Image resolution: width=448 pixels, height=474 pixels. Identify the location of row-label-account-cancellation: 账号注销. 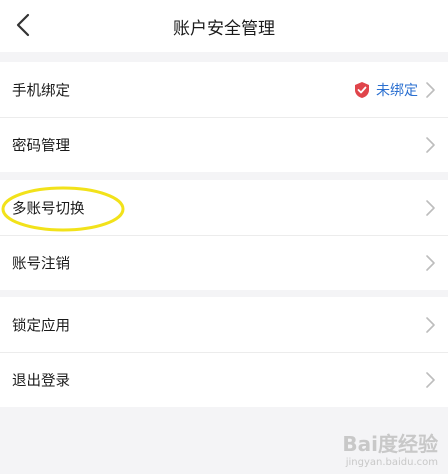
(41, 264).